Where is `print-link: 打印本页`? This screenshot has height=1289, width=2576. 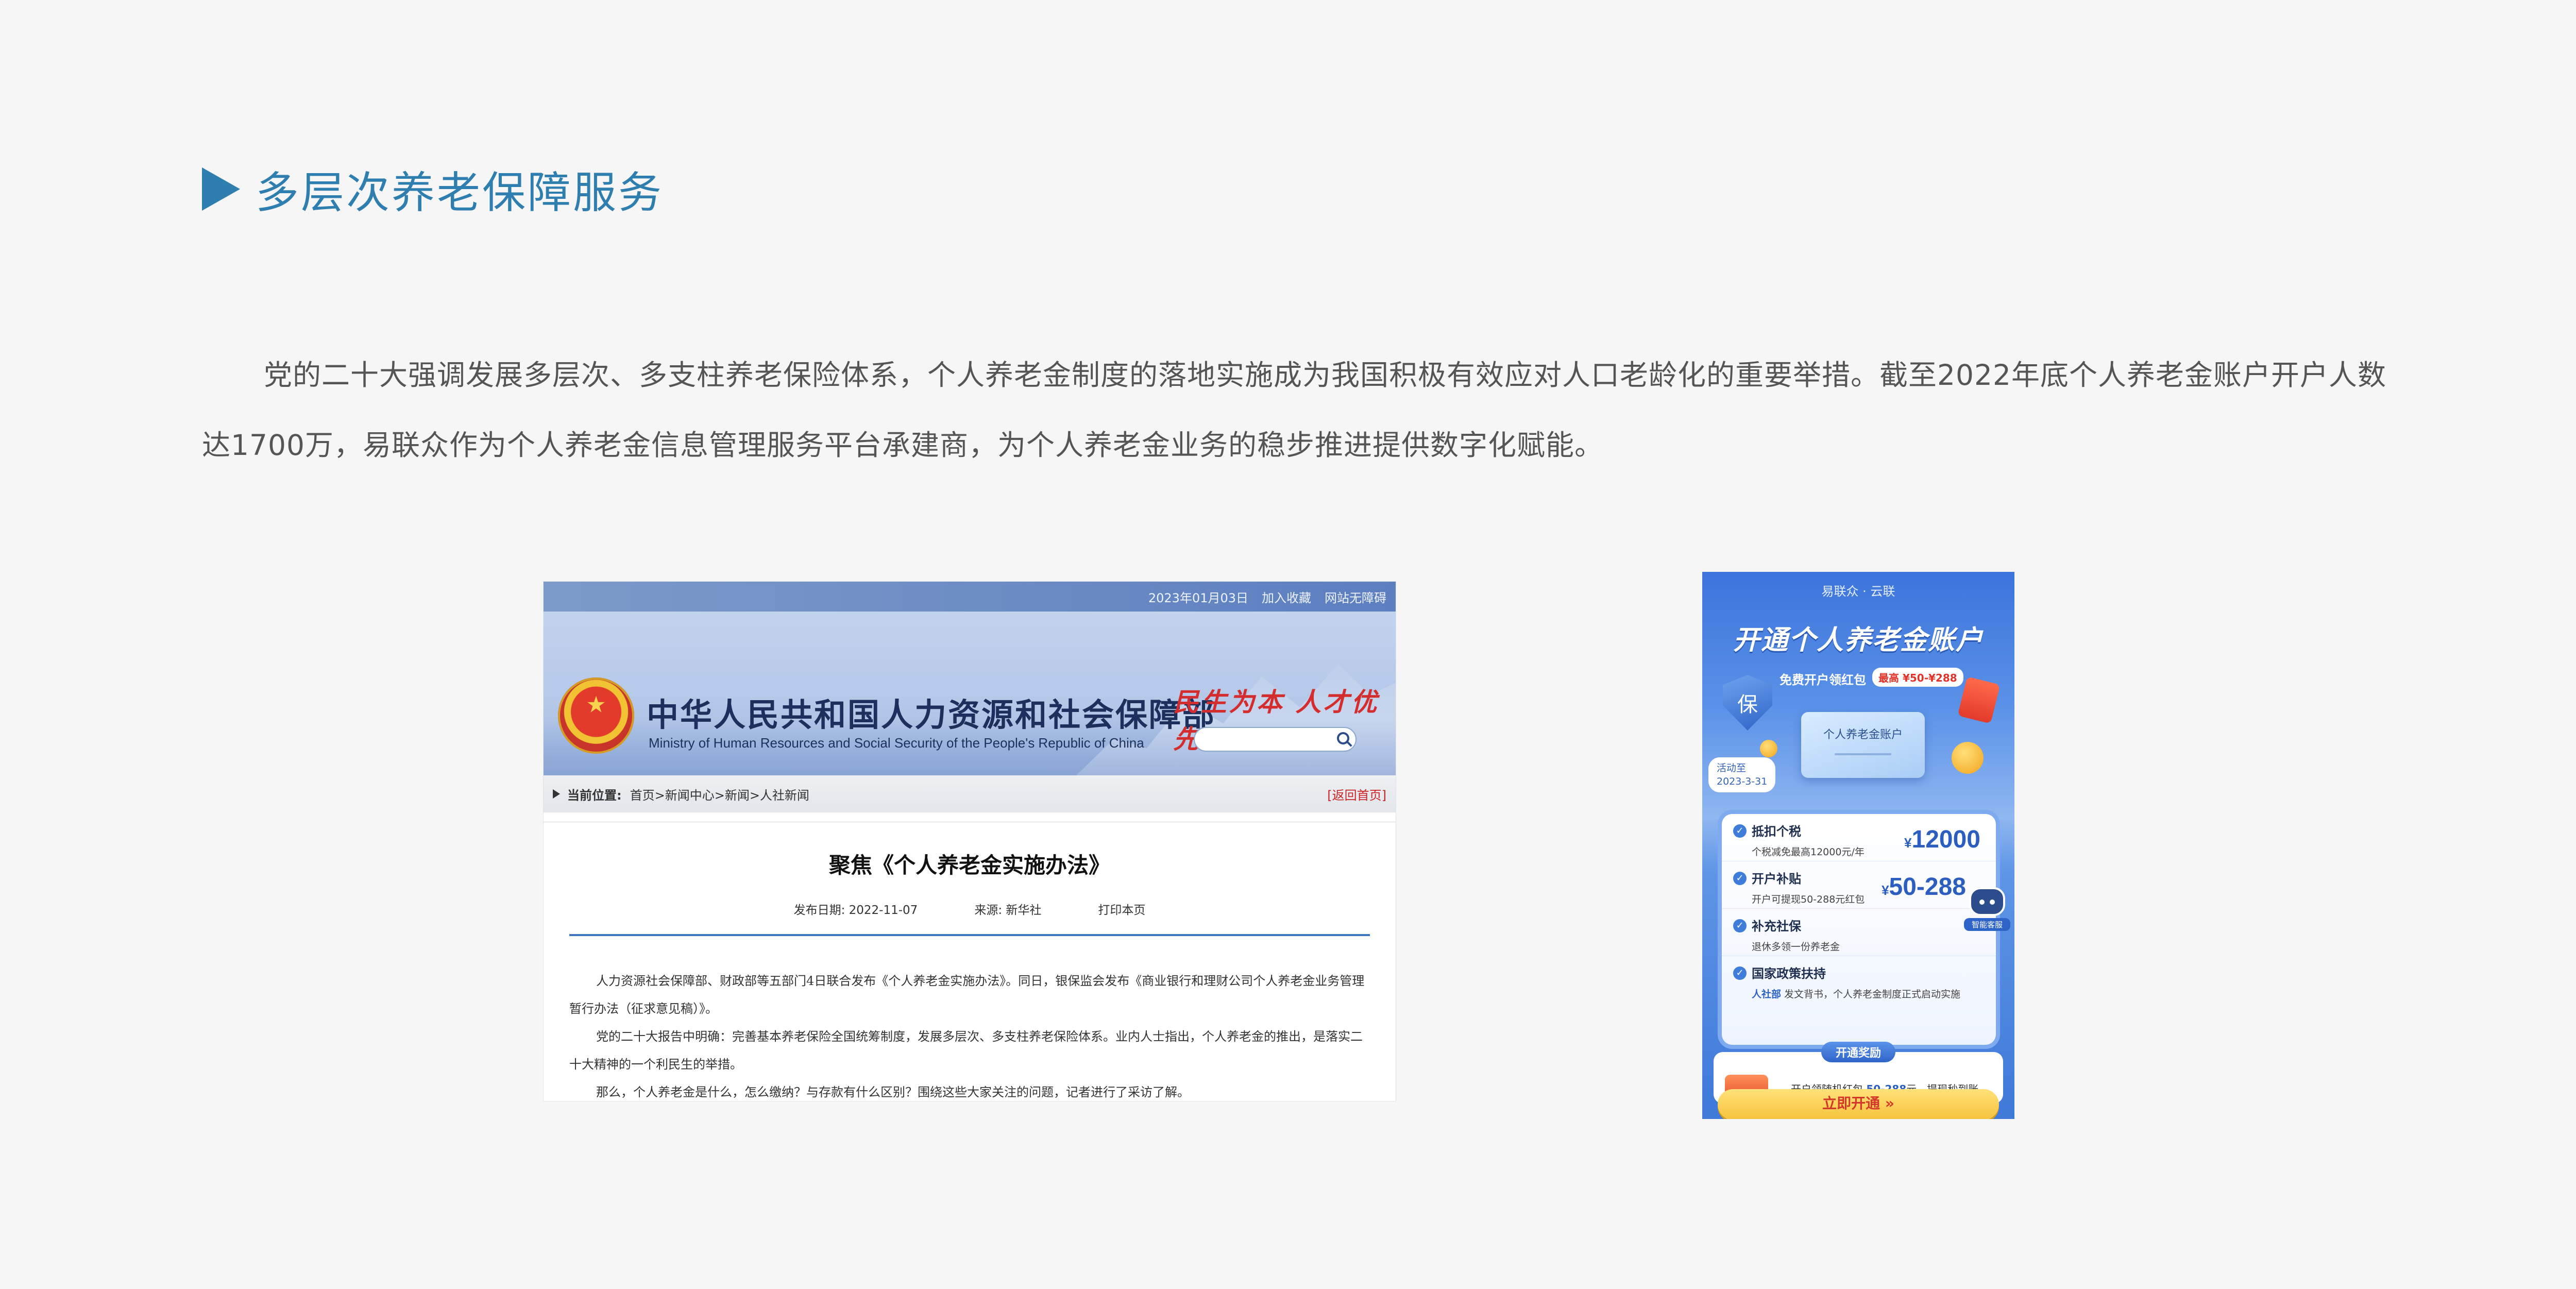 print-link: 打印本页 is located at coordinates (1121, 909).